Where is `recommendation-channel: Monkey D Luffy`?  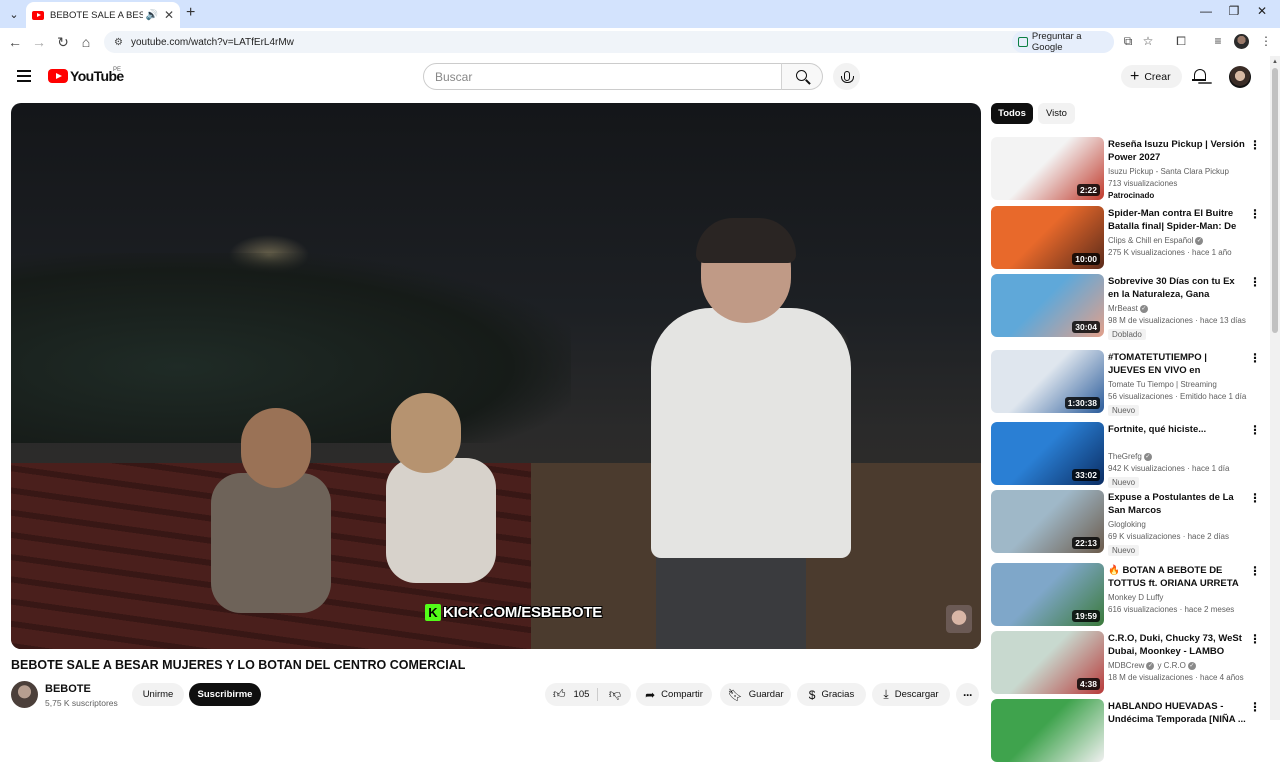 recommendation-channel: Monkey D Luffy is located at coordinates (1135, 597).